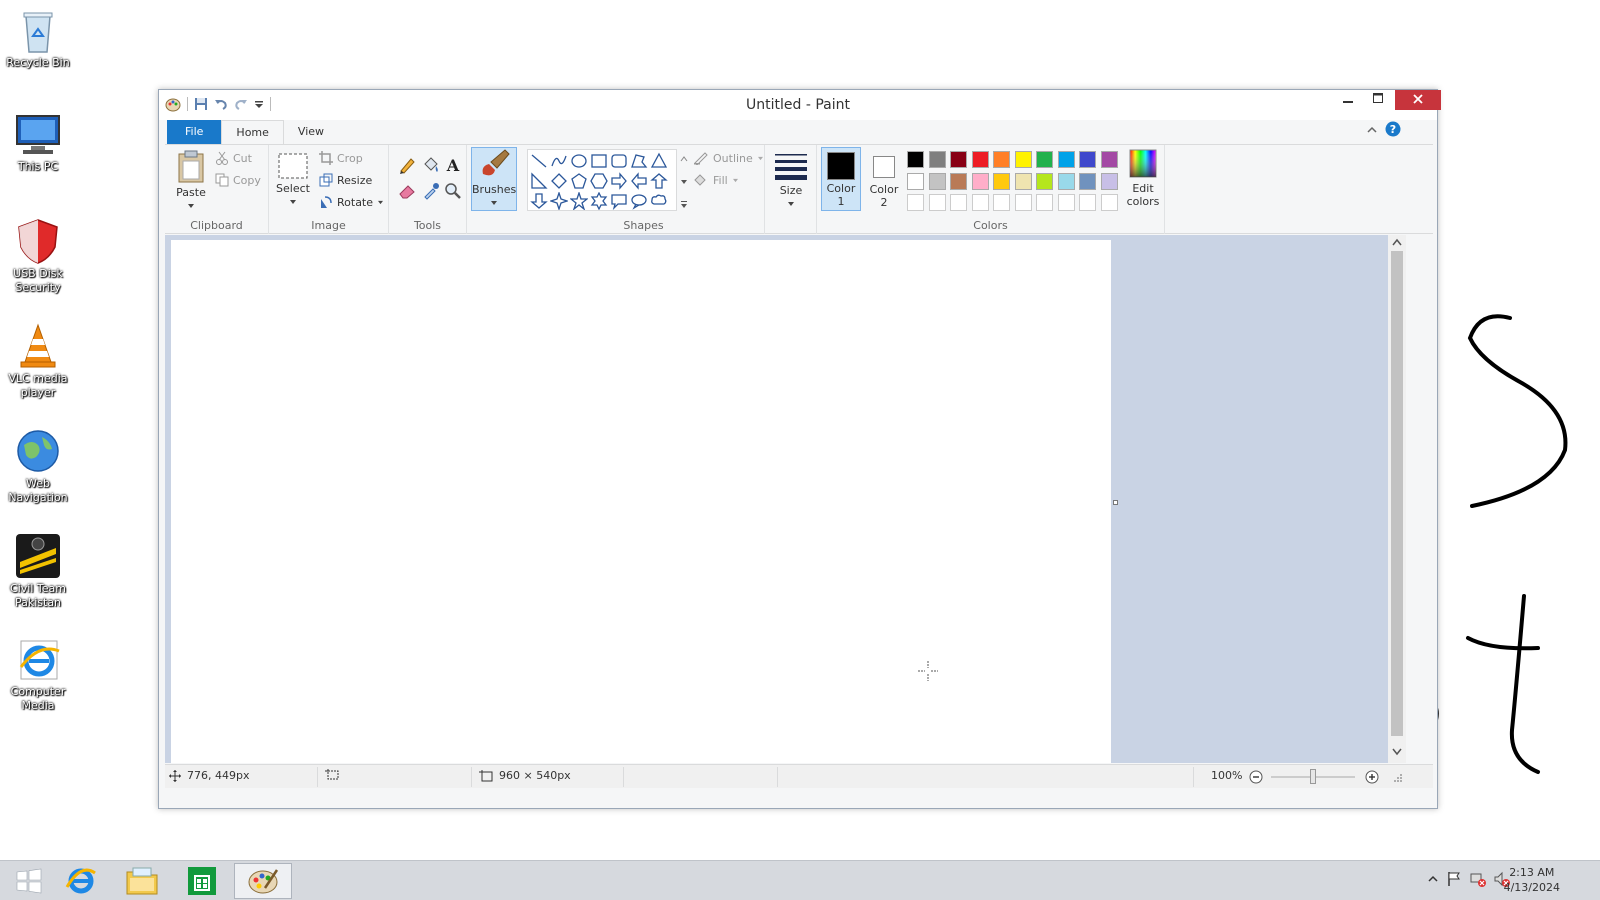  I want to click on shapes-scroll, so click(684, 180).